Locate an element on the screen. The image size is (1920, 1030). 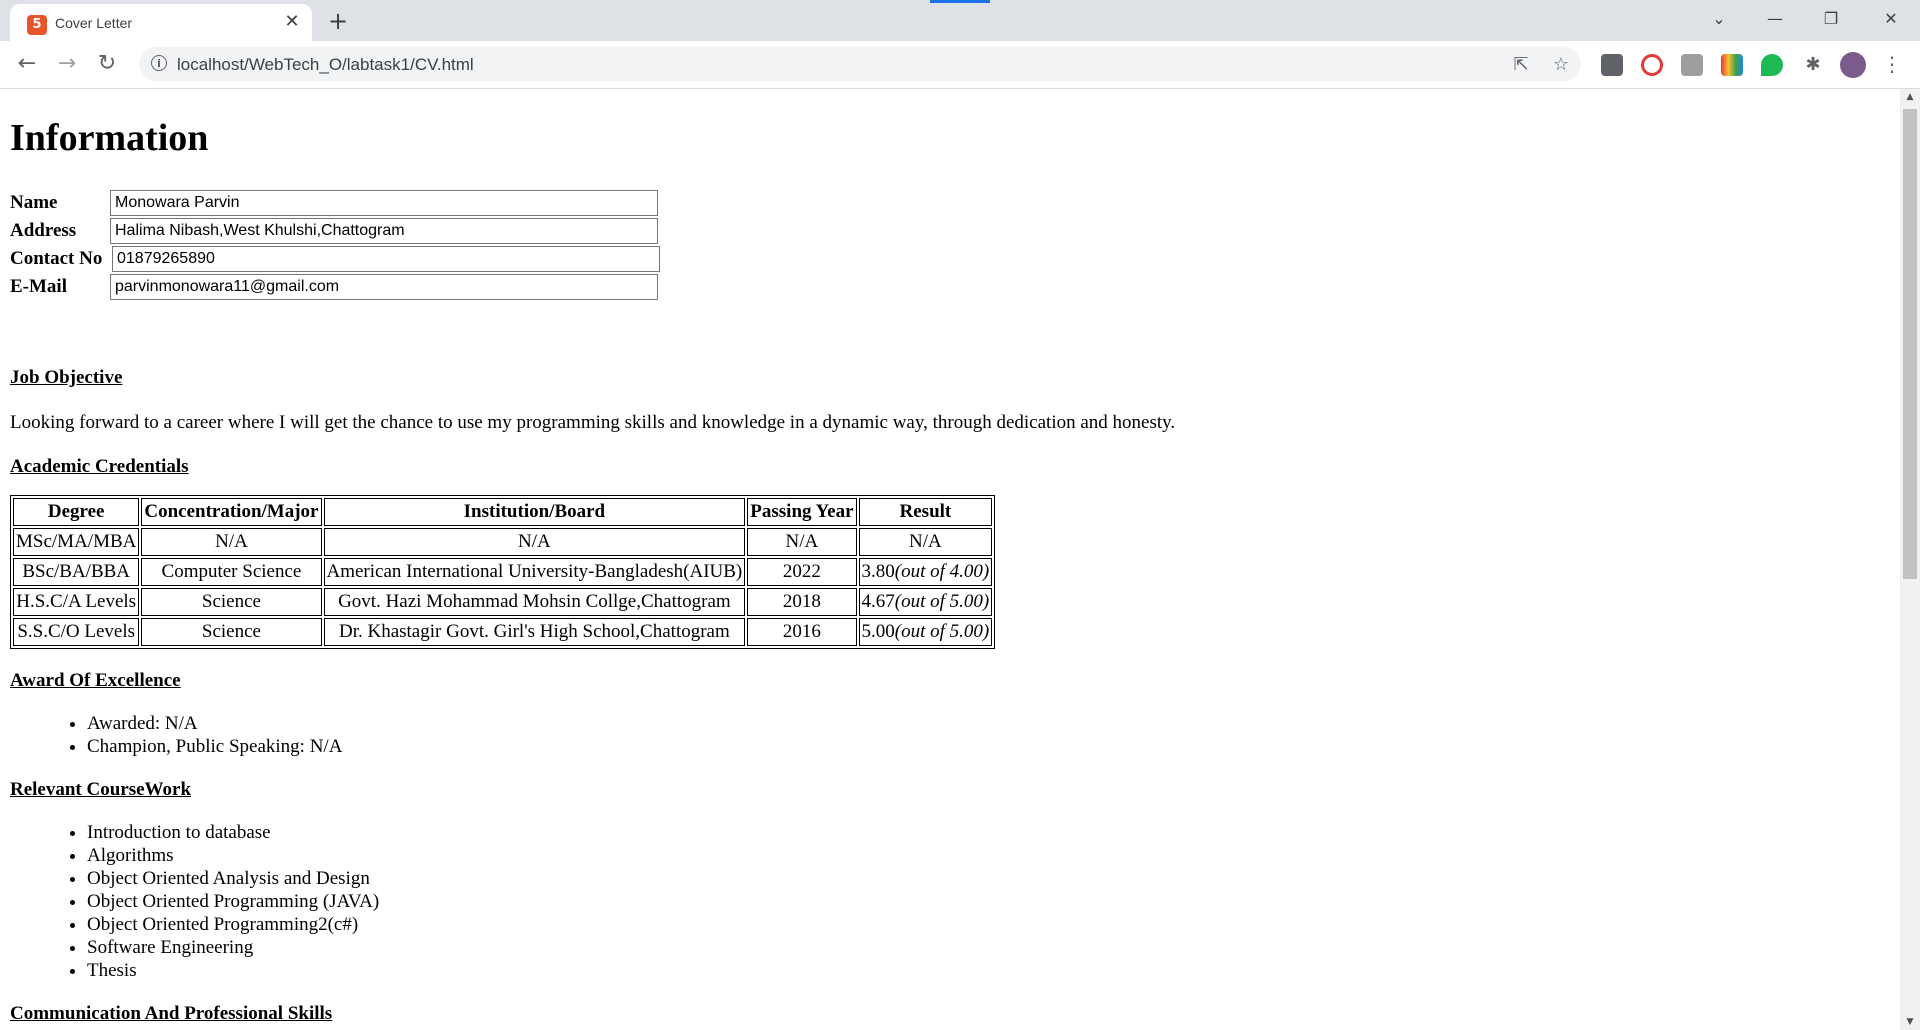
extensions-puzzle-icon: ✱ is located at coordinates (1813, 65).